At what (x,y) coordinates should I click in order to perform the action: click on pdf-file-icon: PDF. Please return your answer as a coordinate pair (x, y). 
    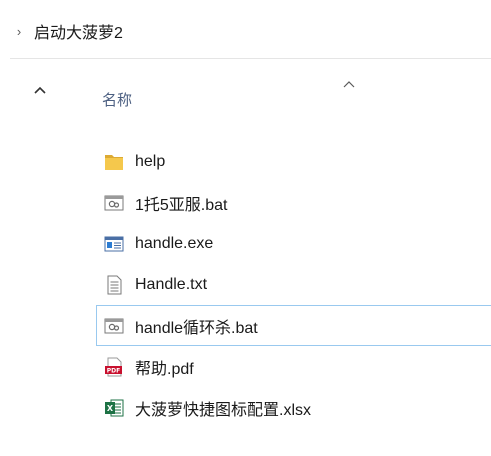
    Looking at the image, I should click on (114, 367).